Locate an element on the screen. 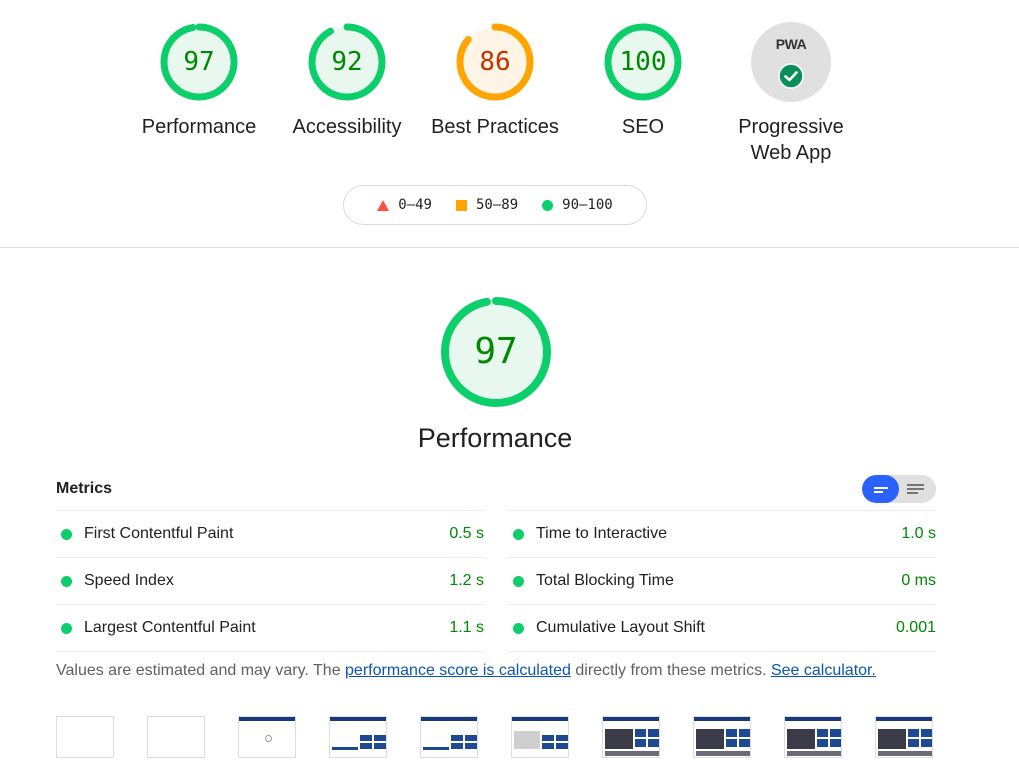  checkmark-icon is located at coordinates (791, 76).